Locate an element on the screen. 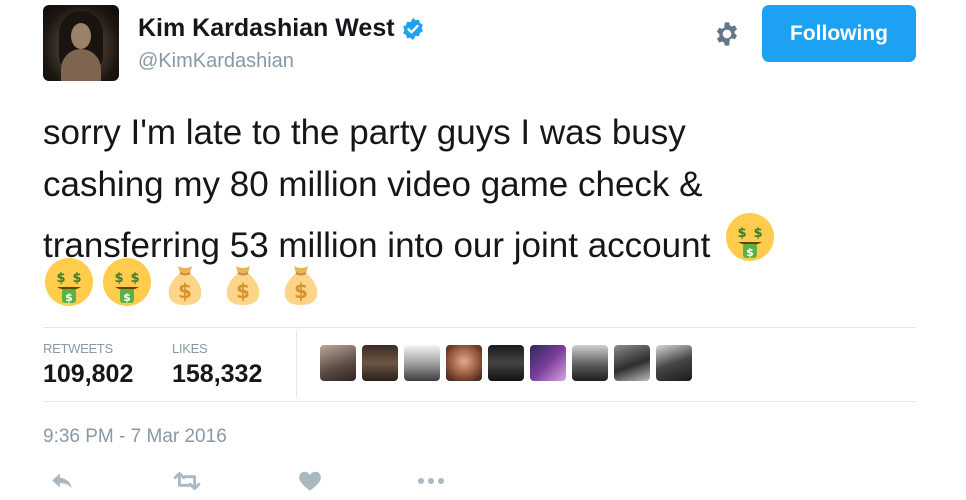 This screenshot has width=966, height=500. reply-icon is located at coordinates (62, 481).